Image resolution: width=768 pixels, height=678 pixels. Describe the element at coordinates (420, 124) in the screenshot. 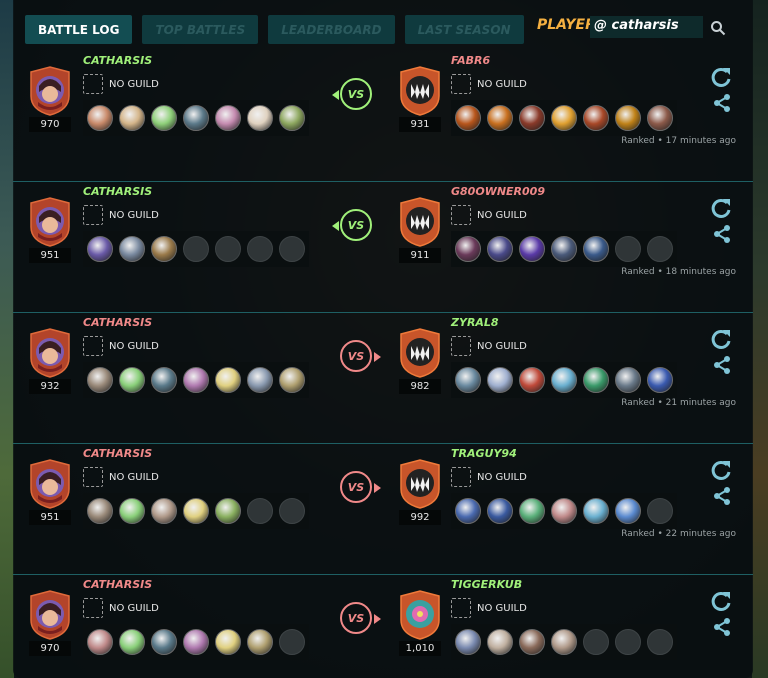

I see `opponent-rating: 931` at that location.